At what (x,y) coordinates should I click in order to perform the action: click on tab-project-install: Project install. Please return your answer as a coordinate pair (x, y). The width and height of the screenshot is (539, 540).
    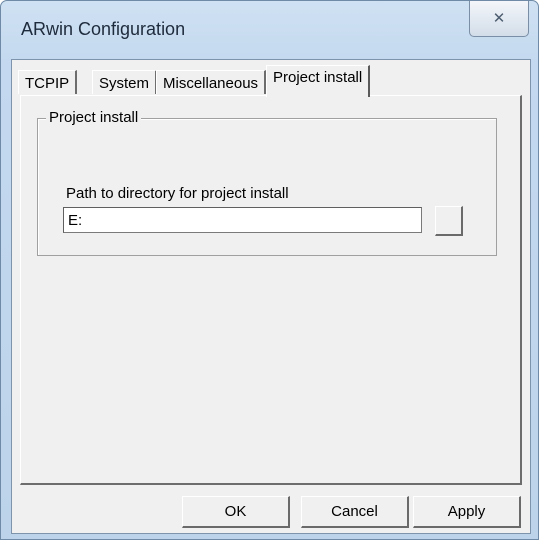
    Looking at the image, I should click on (318, 81).